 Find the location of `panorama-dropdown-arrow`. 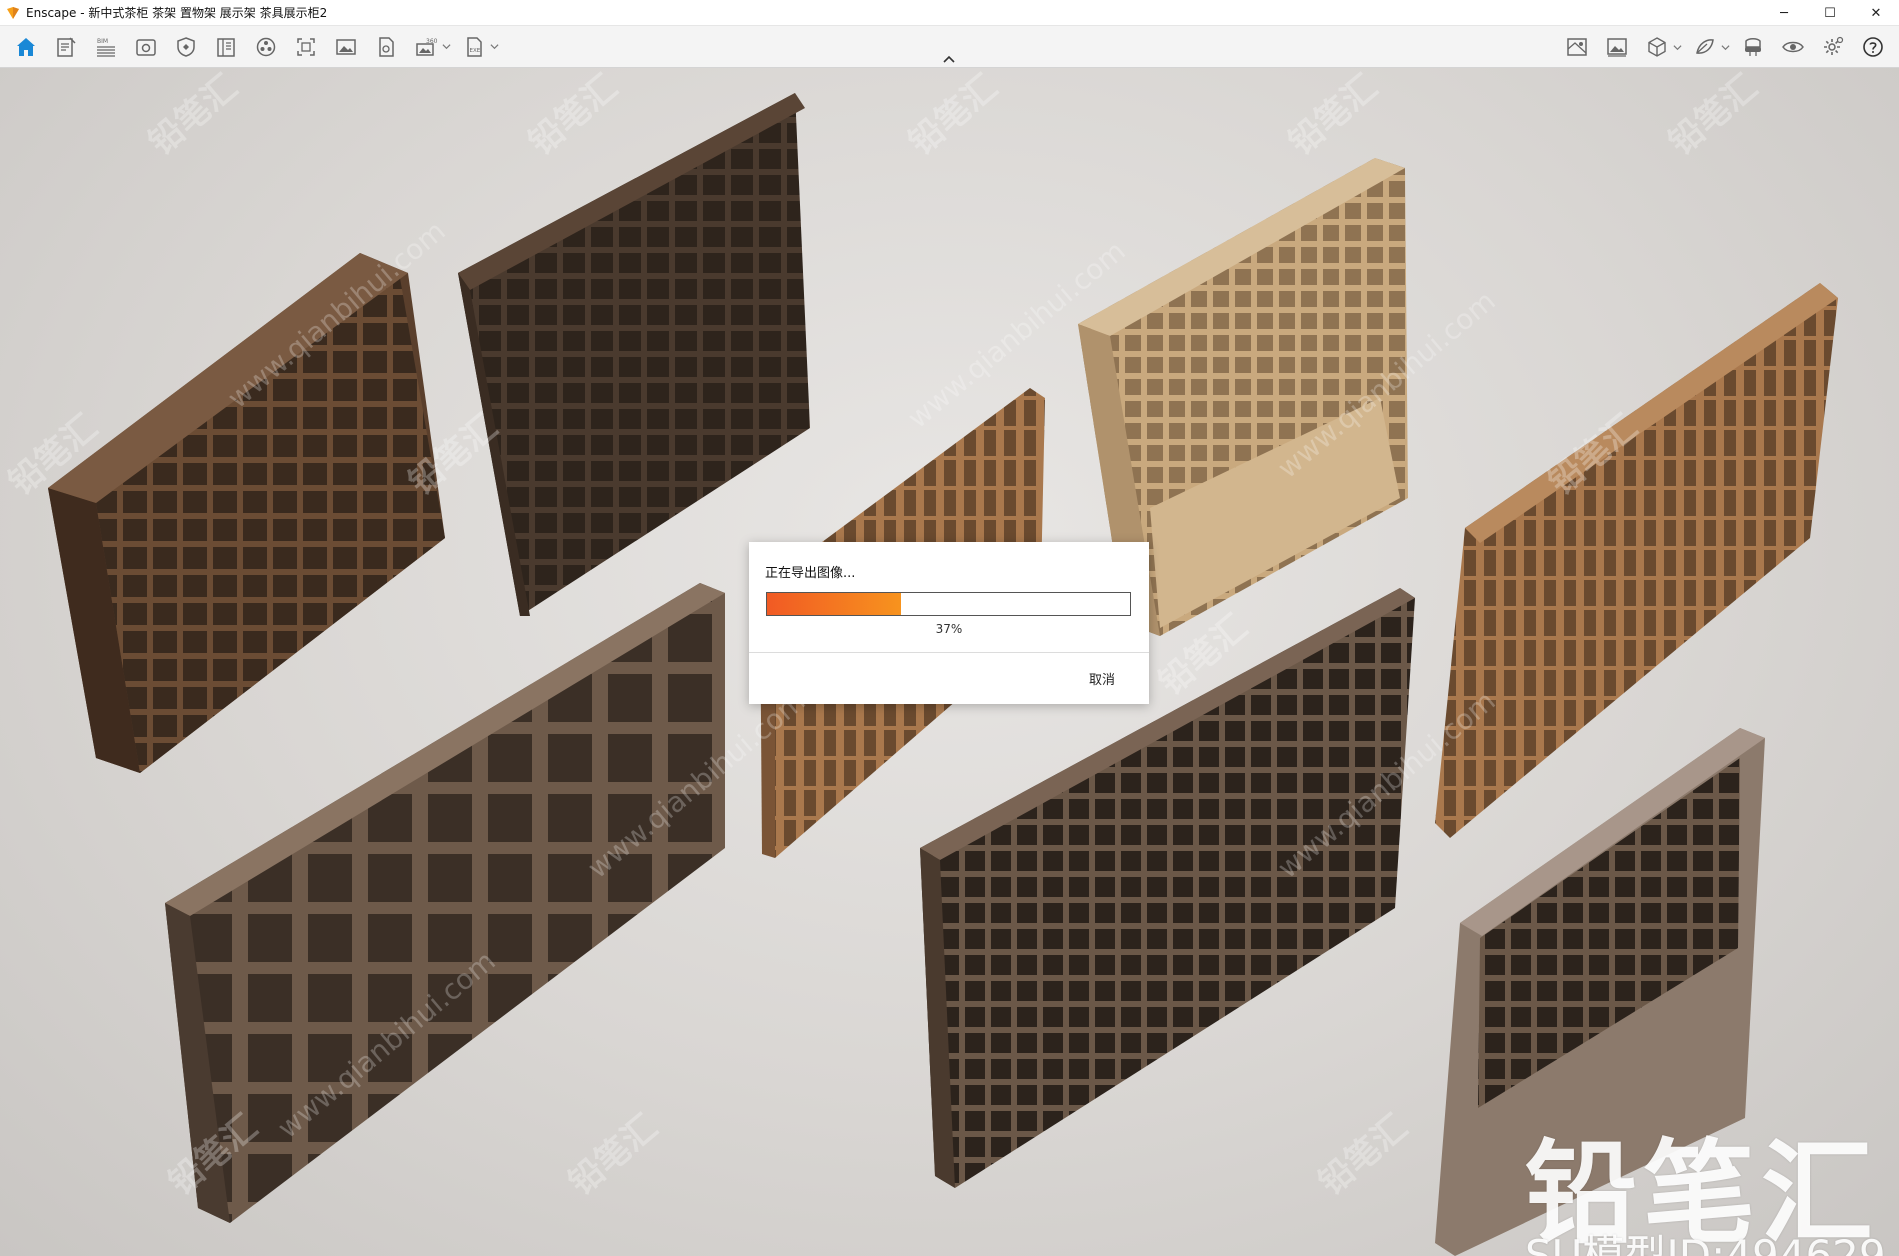

panorama-dropdown-arrow is located at coordinates (446, 47).